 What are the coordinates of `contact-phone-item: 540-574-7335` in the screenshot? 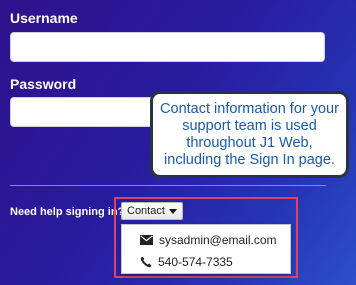 It's located at (186, 262).